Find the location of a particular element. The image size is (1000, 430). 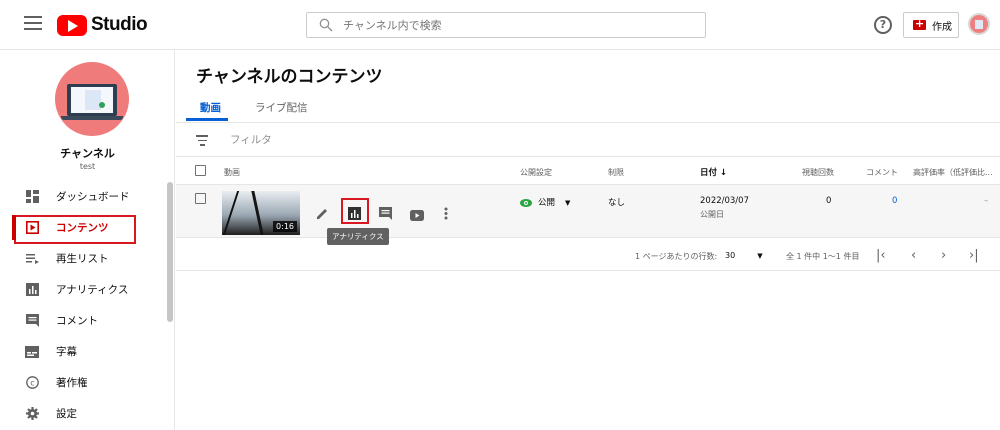

sidebar-item-label: ダッシュボード is located at coordinates (93, 197).